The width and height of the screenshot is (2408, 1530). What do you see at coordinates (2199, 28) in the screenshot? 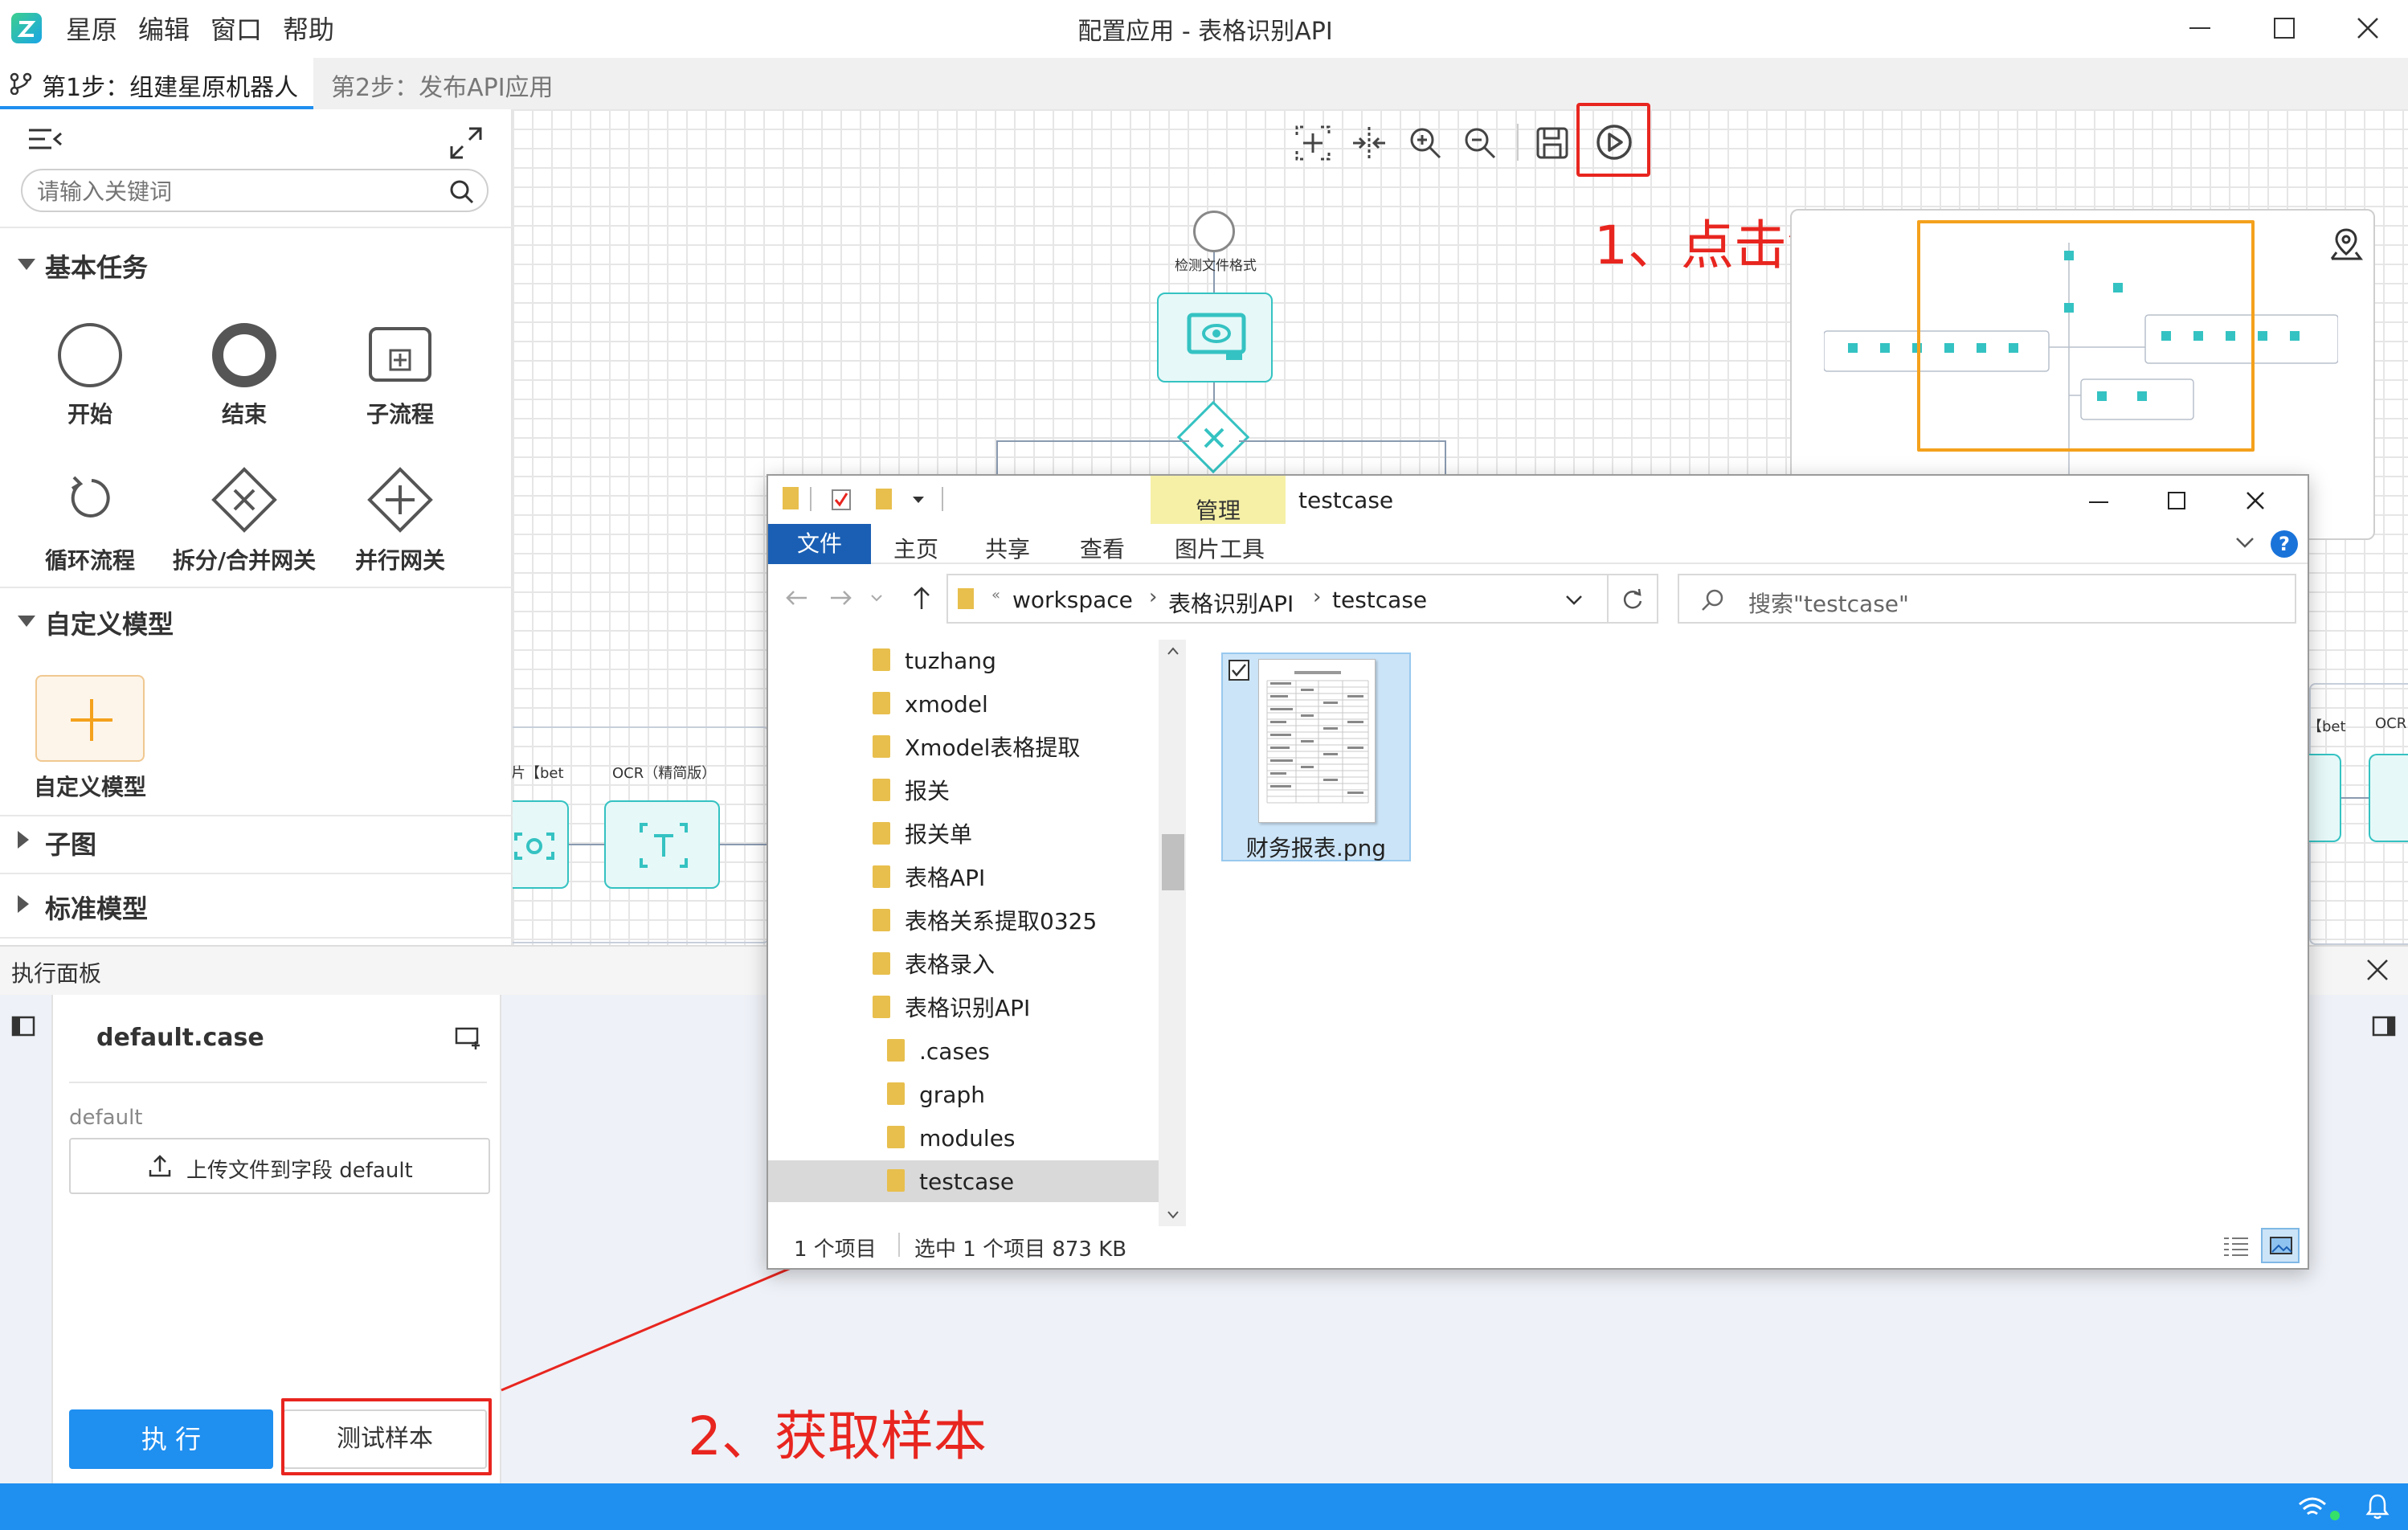
I see `minimize-icon` at bounding box center [2199, 28].